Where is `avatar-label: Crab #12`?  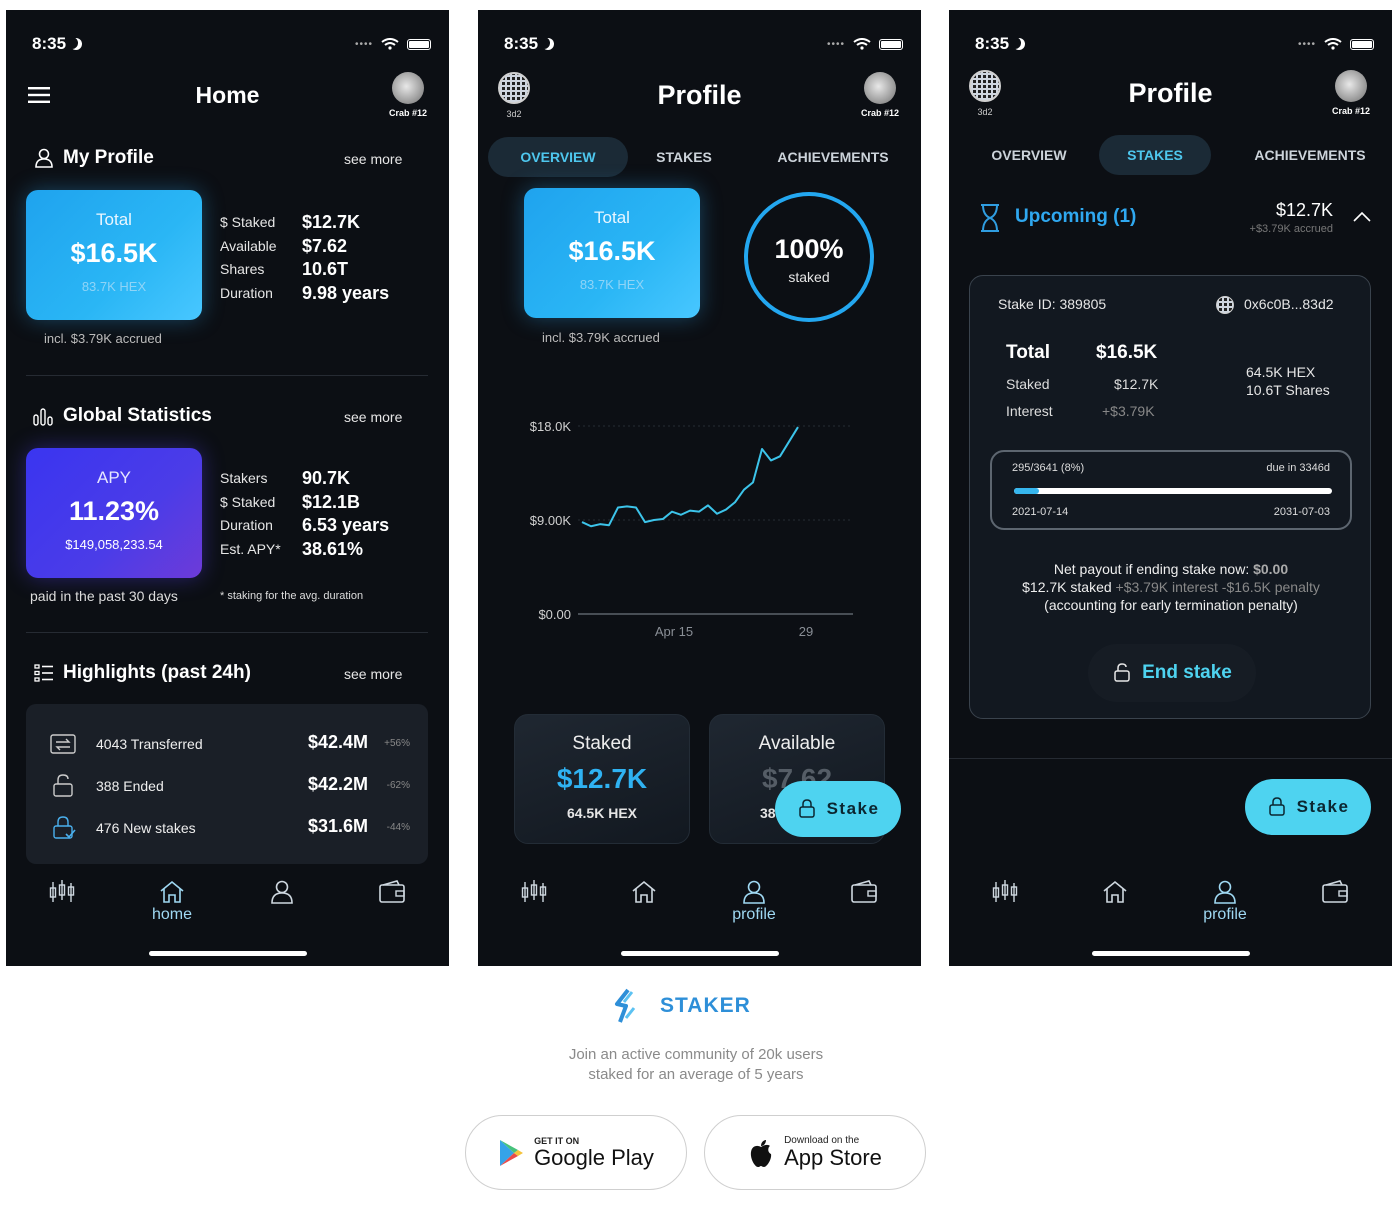 avatar-label: Crab #12 is located at coordinates (1351, 111).